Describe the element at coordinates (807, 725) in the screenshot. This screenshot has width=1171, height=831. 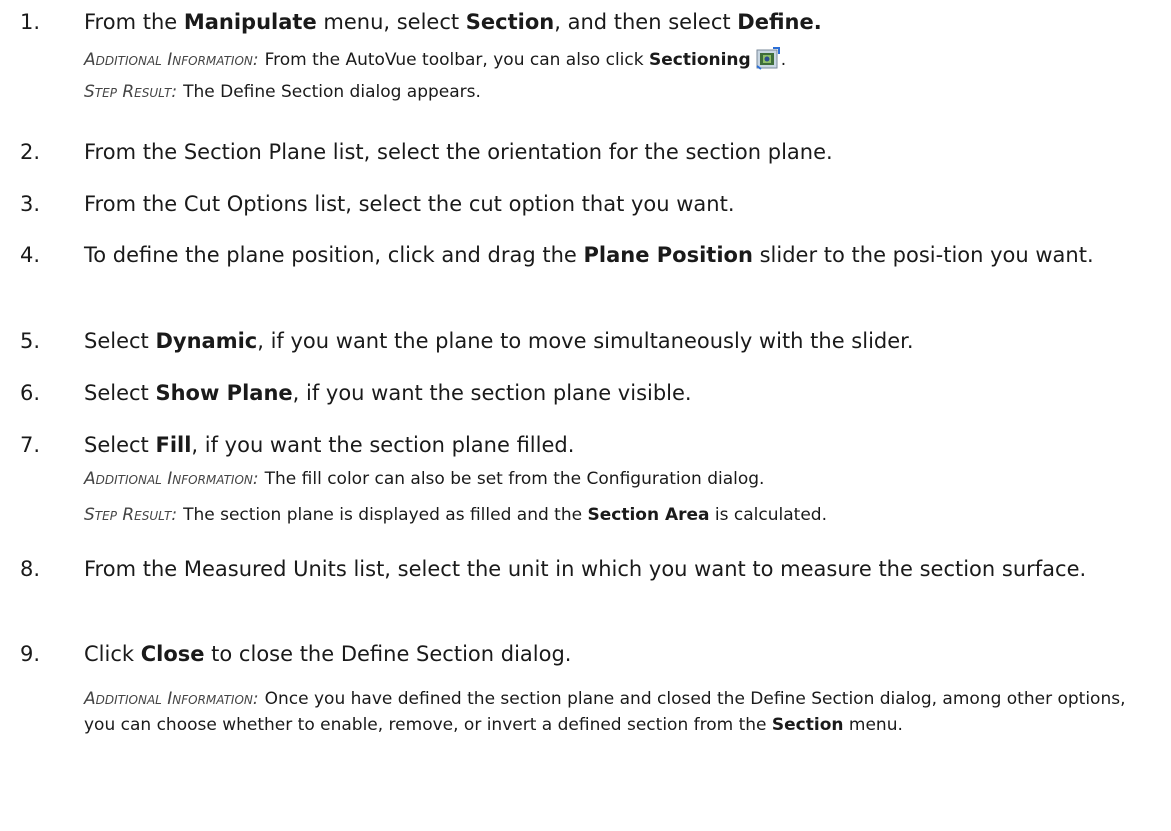
I see `section-menu-name: Section` at that location.